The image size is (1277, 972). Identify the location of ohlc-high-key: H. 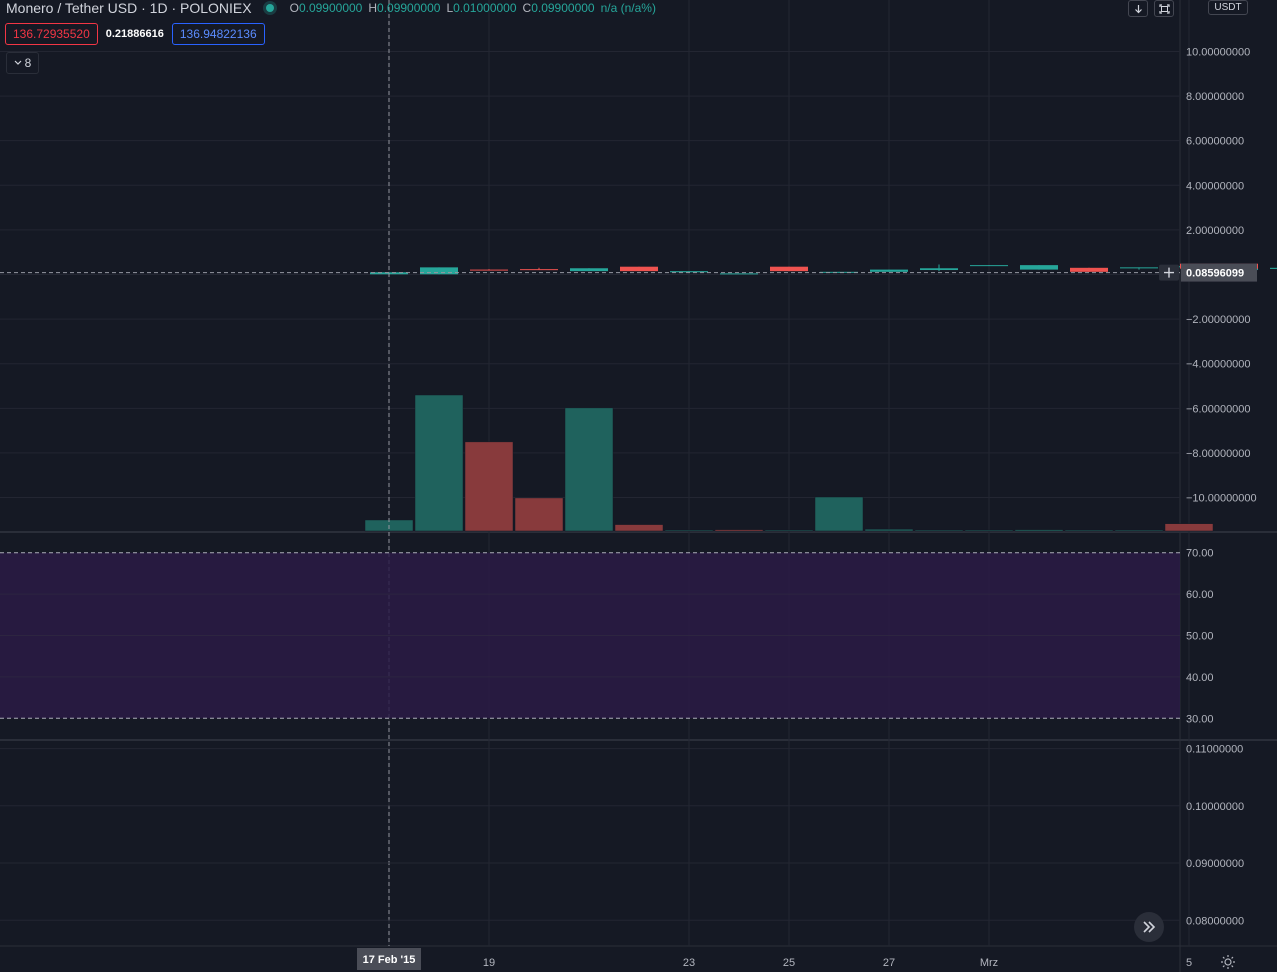
(373, 8).